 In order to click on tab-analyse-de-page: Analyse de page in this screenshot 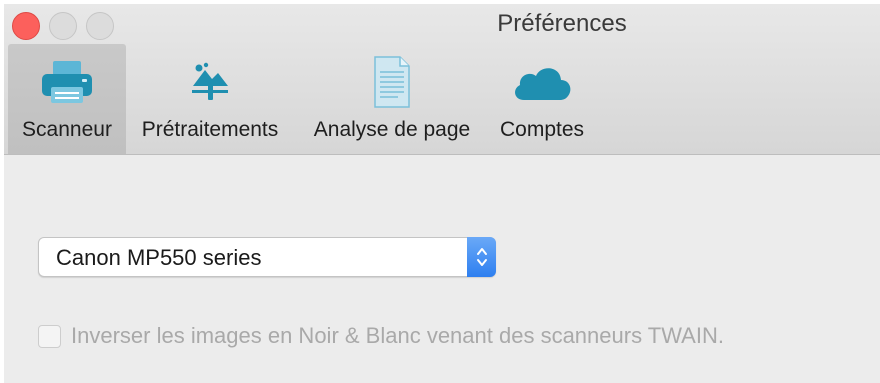, I will do `click(392, 99)`.